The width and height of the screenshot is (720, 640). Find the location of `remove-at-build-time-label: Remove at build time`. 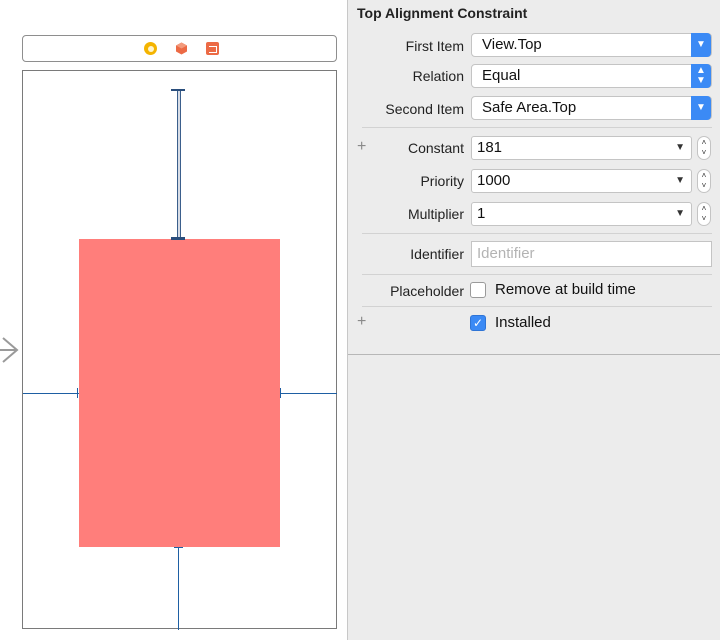

remove-at-build-time-label: Remove at build time is located at coordinates (565, 289).